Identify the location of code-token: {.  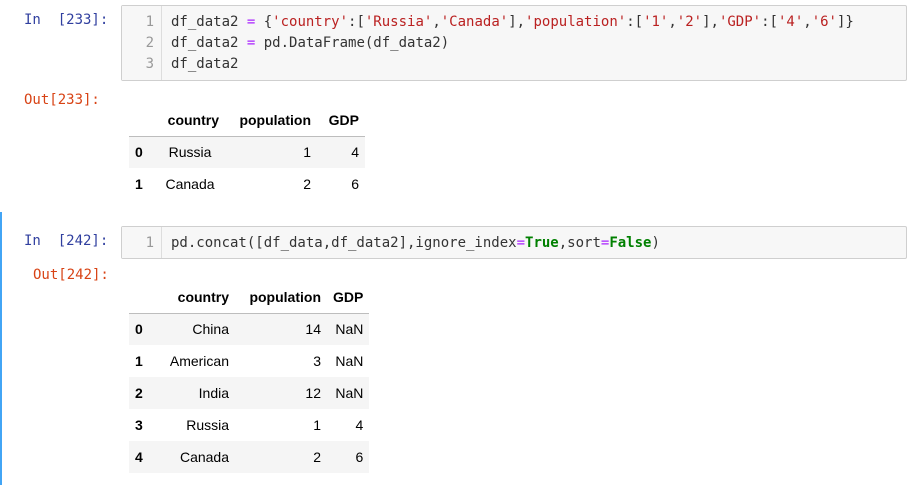
(264, 22).